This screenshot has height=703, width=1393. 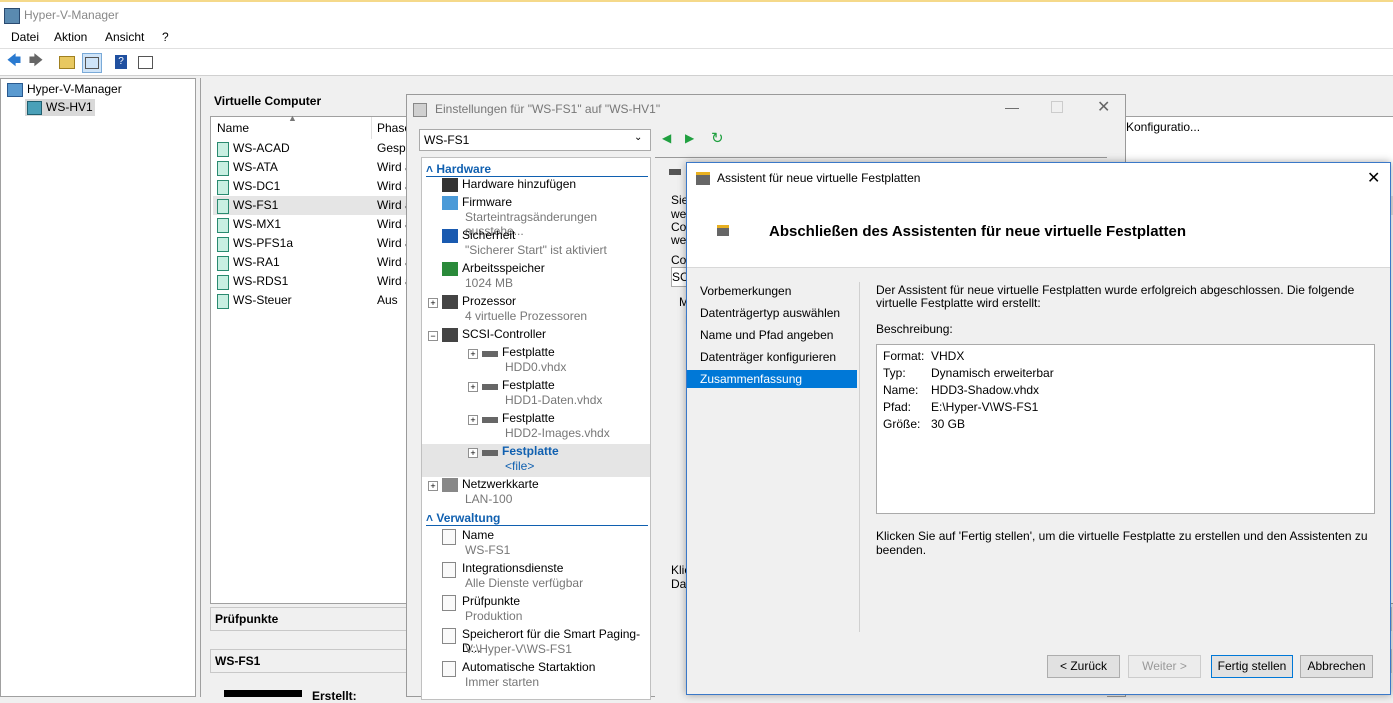 What do you see at coordinates (535, 140) in the screenshot?
I see `vm-select-dropdown: WS-FS1 ⌄` at bounding box center [535, 140].